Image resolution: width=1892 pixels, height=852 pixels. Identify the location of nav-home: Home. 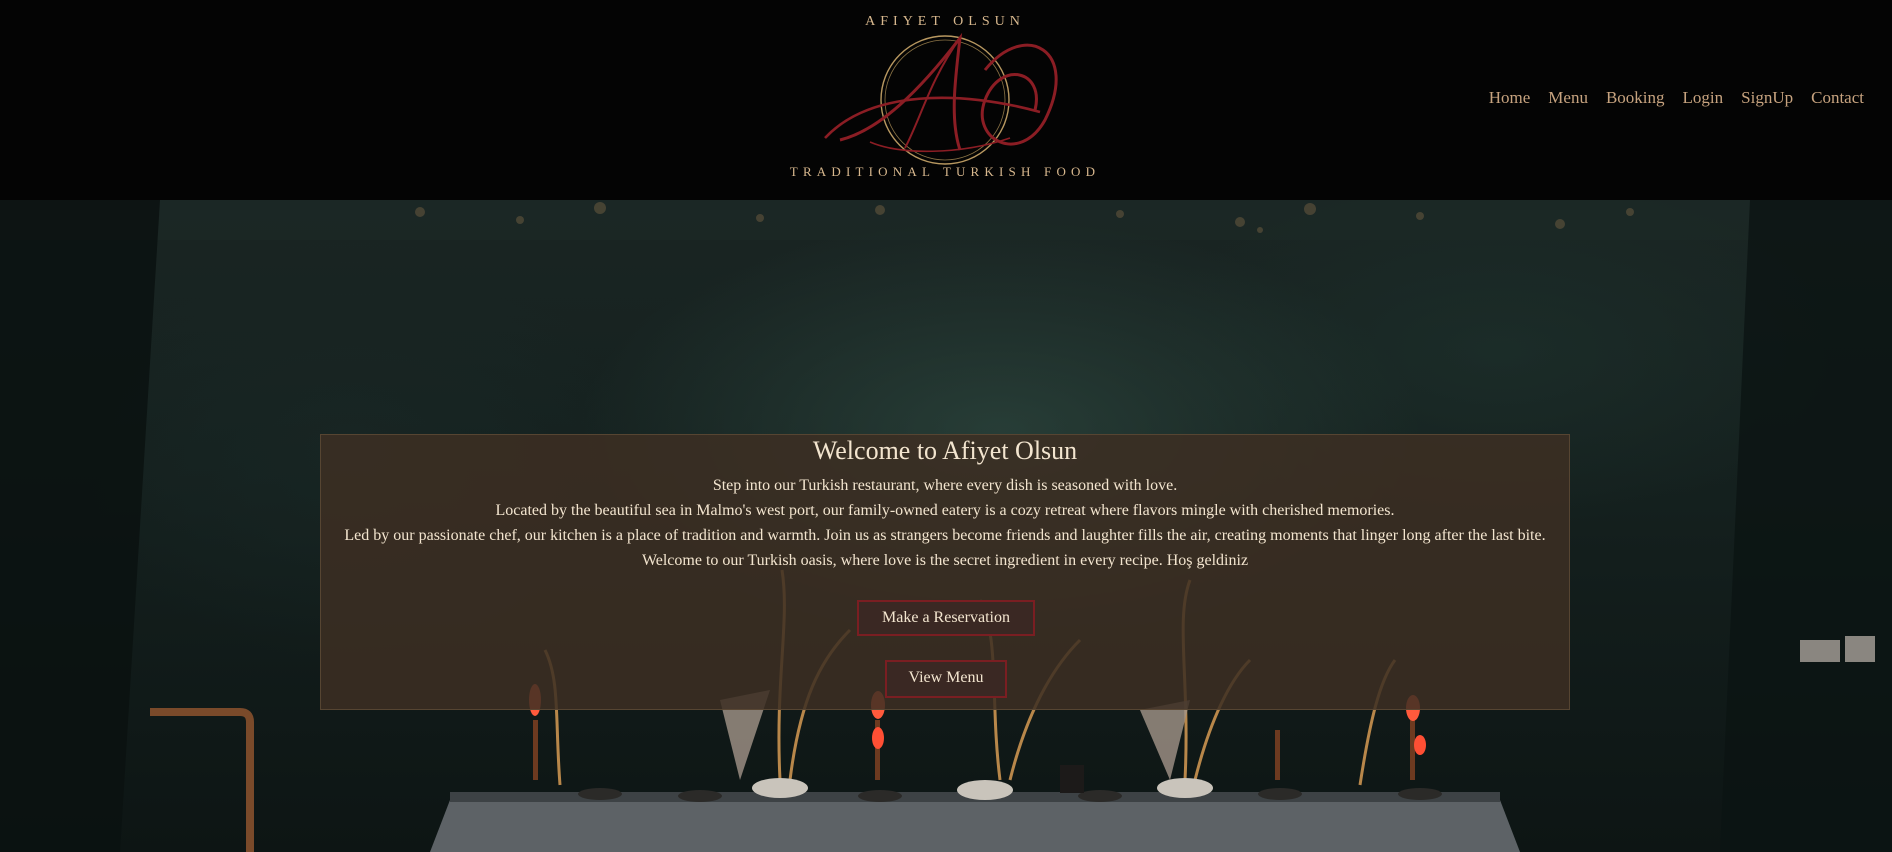
(1510, 98).